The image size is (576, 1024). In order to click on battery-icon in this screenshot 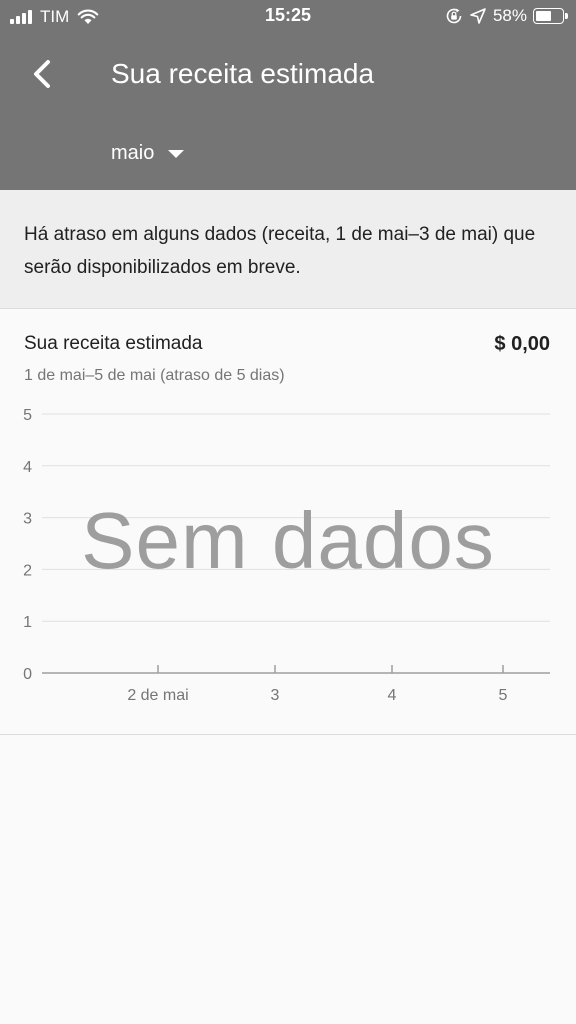, I will do `click(550, 16)`.